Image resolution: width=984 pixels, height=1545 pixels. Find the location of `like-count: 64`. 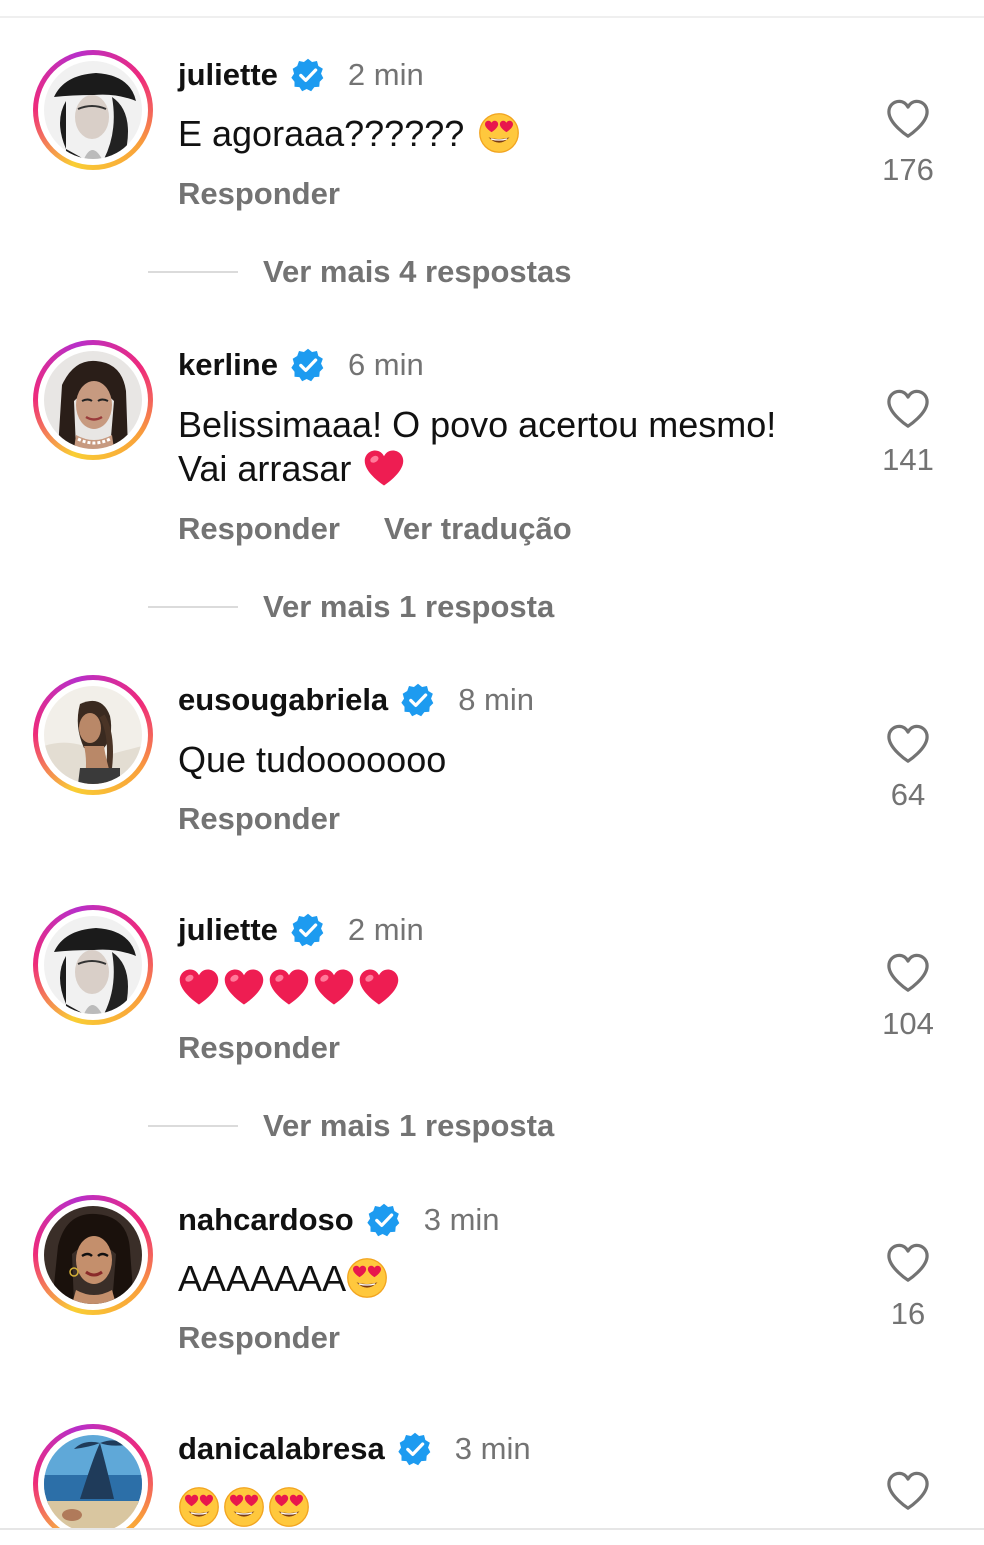

like-count: 64 is located at coordinates (908, 794).